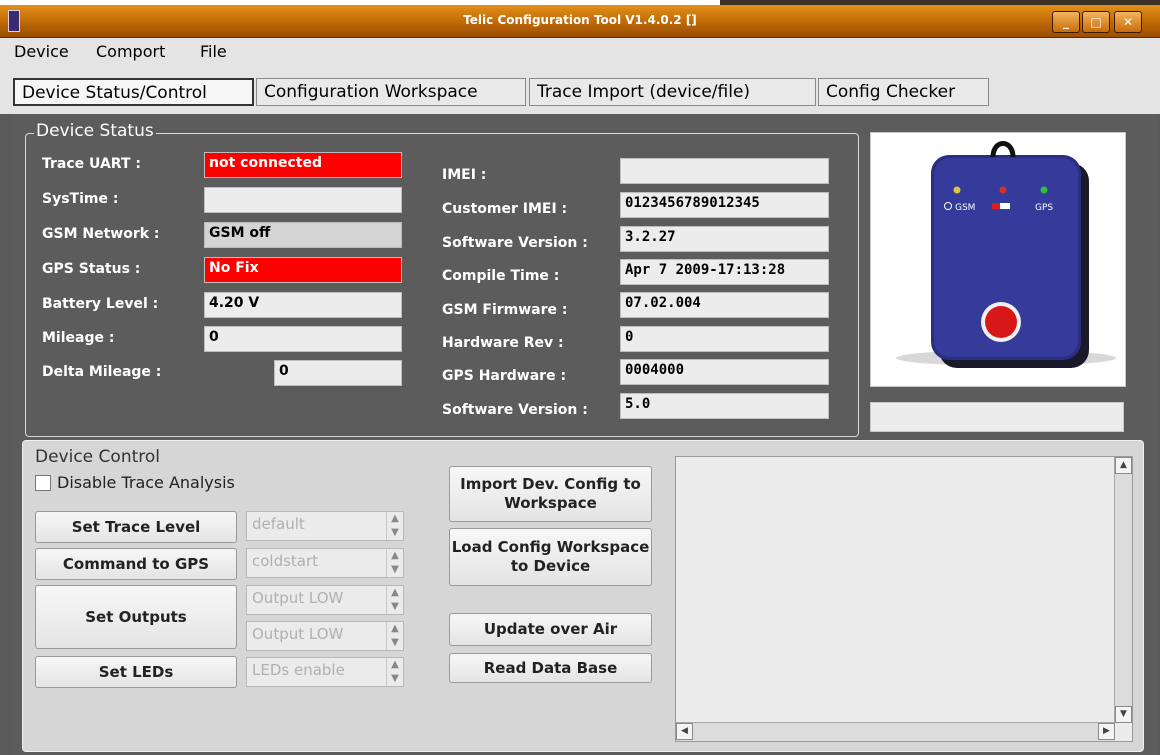 The height and width of the screenshot is (755, 1160). What do you see at coordinates (43, 483) in the screenshot?
I see `disable-trace-checkbox` at bounding box center [43, 483].